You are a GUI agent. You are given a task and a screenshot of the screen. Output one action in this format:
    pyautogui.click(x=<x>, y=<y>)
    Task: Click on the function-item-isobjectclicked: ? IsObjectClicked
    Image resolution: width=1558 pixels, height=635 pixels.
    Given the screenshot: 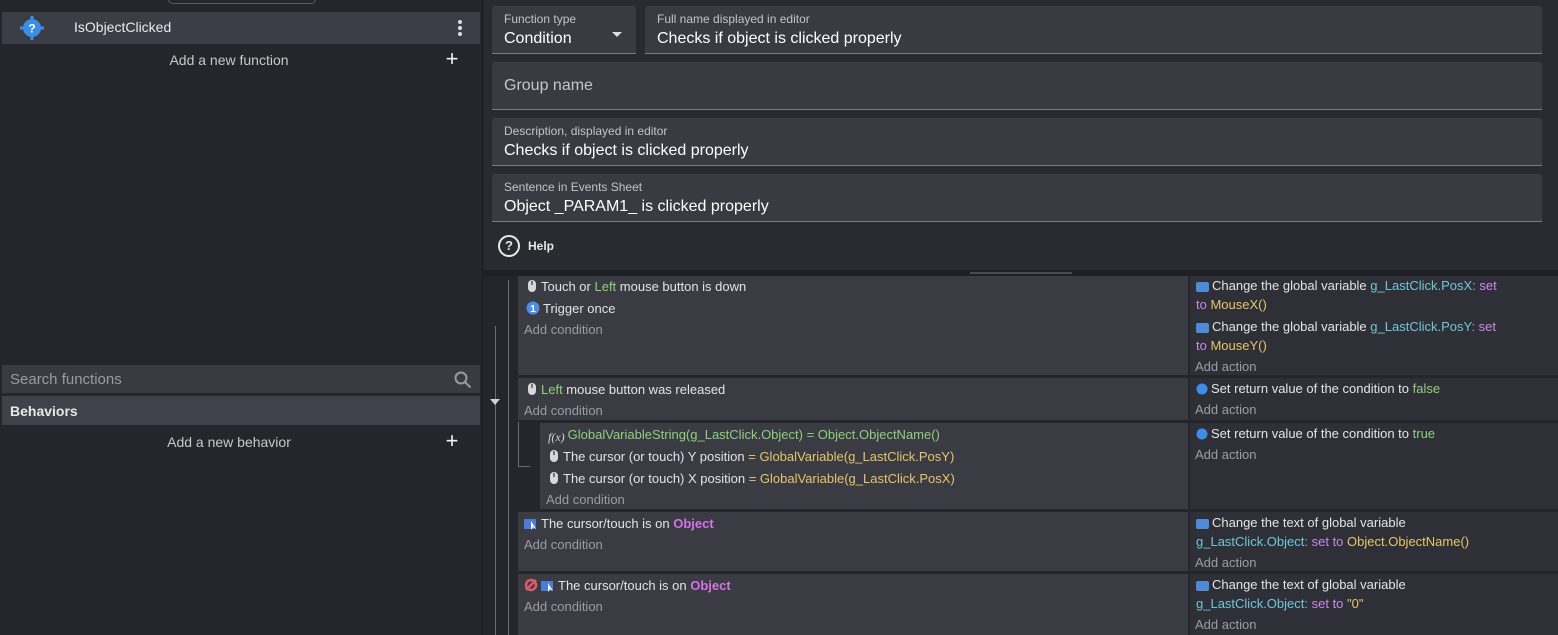 What is the action you would take?
    pyautogui.click(x=241, y=28)
    